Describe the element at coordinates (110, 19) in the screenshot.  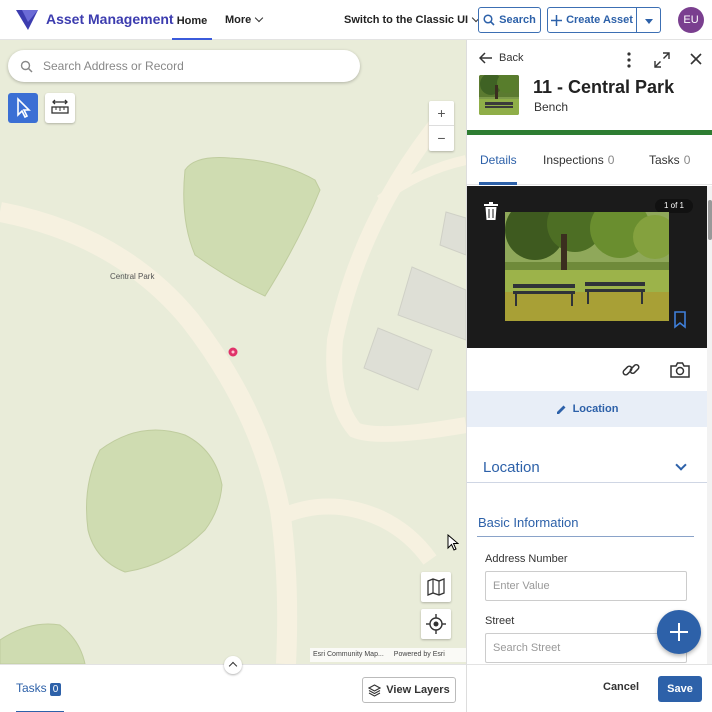
I see `app-title: Asset Management` at that location.